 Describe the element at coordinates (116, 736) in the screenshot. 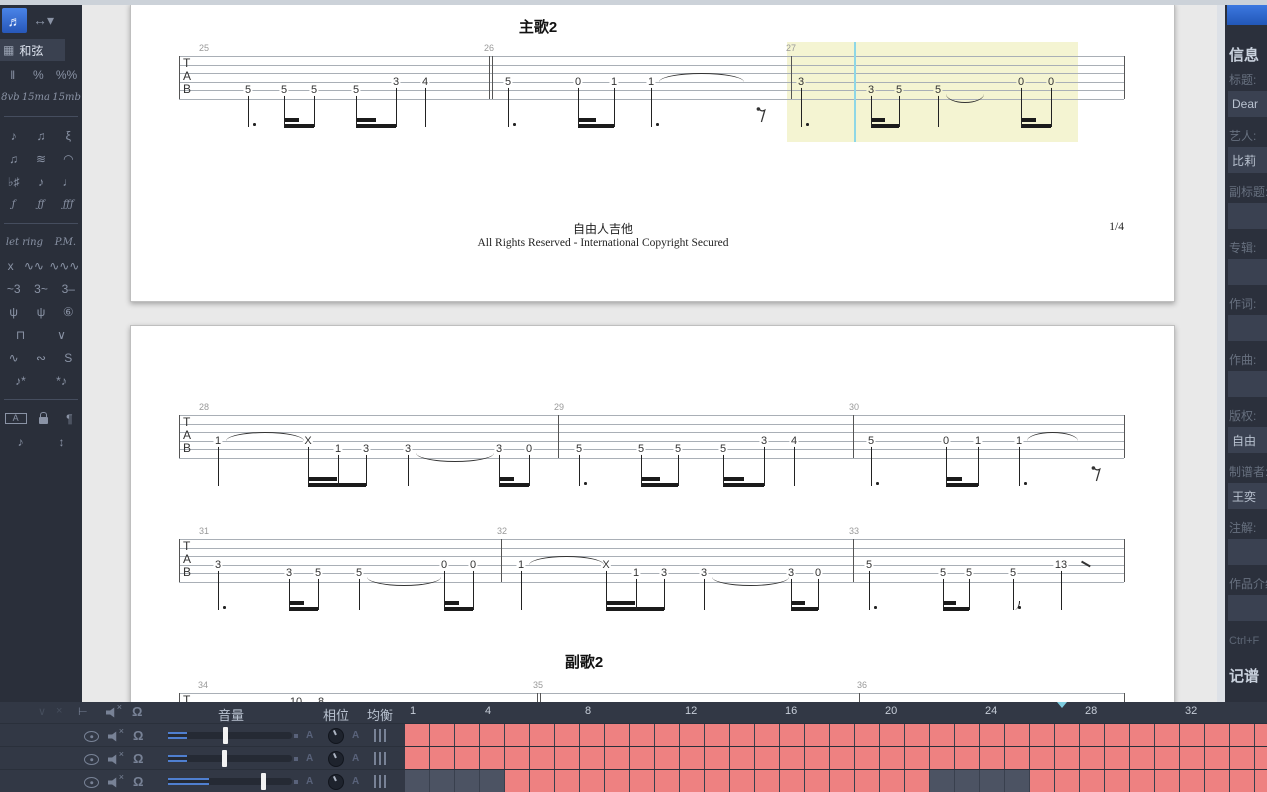

I see `track-mute-button` at that location.